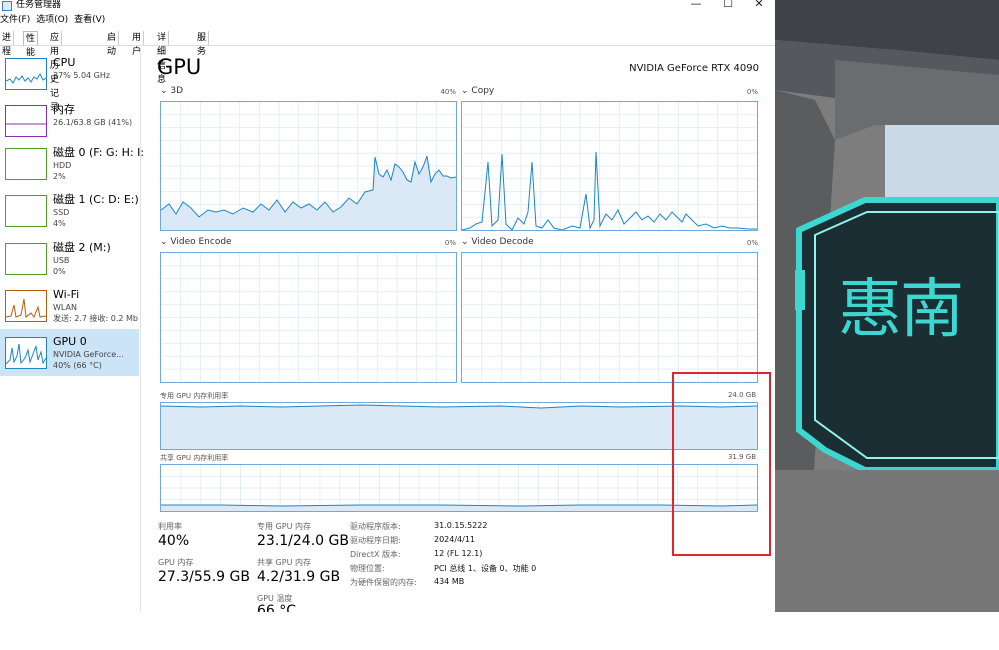 This screenshot has width=999, height=650. I want to click on reserved-memory-value: 434 MB, so click(449, 581).